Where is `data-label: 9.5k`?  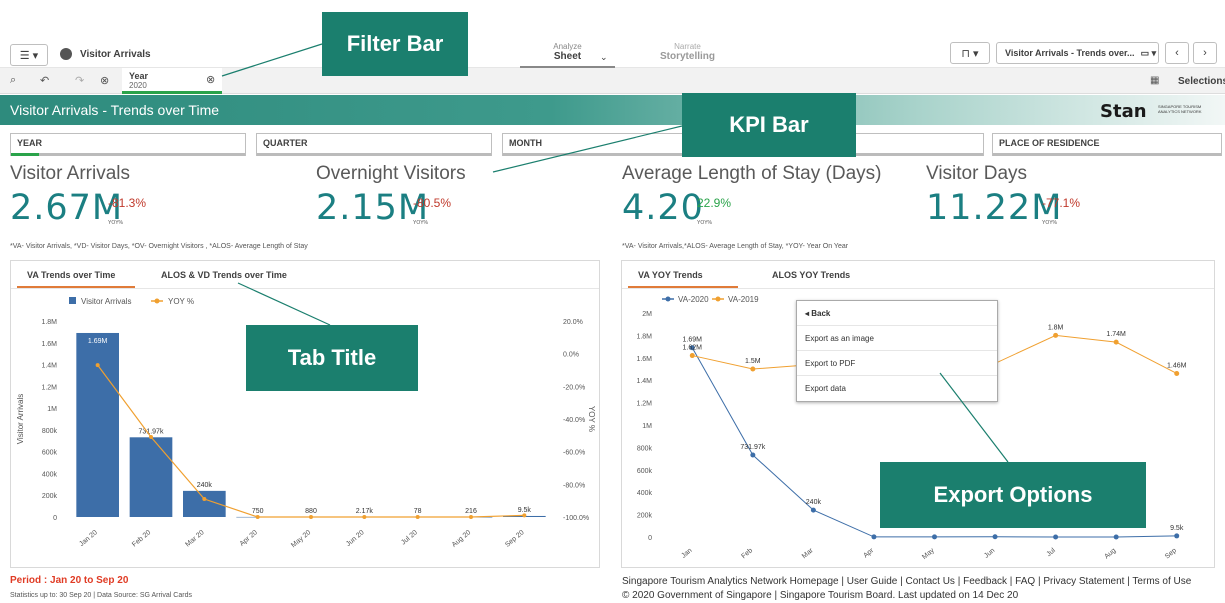 data-label: 9.5k is located at coordinates (1177, 528).